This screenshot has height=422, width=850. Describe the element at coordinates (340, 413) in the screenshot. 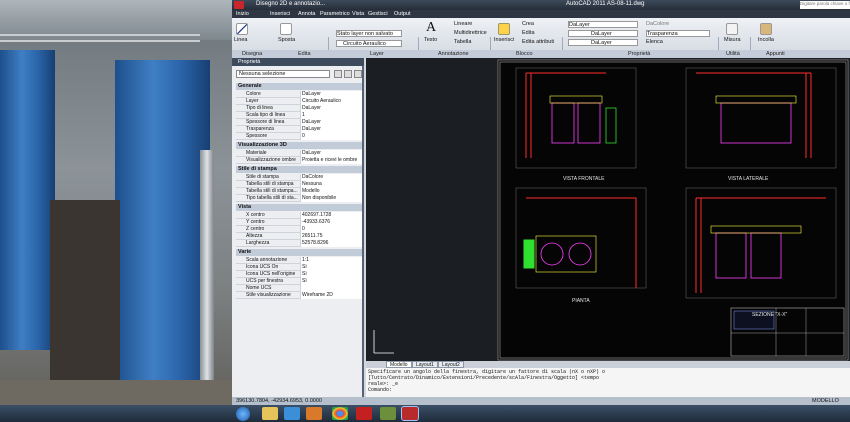

I see `chrome-icon` at that location.